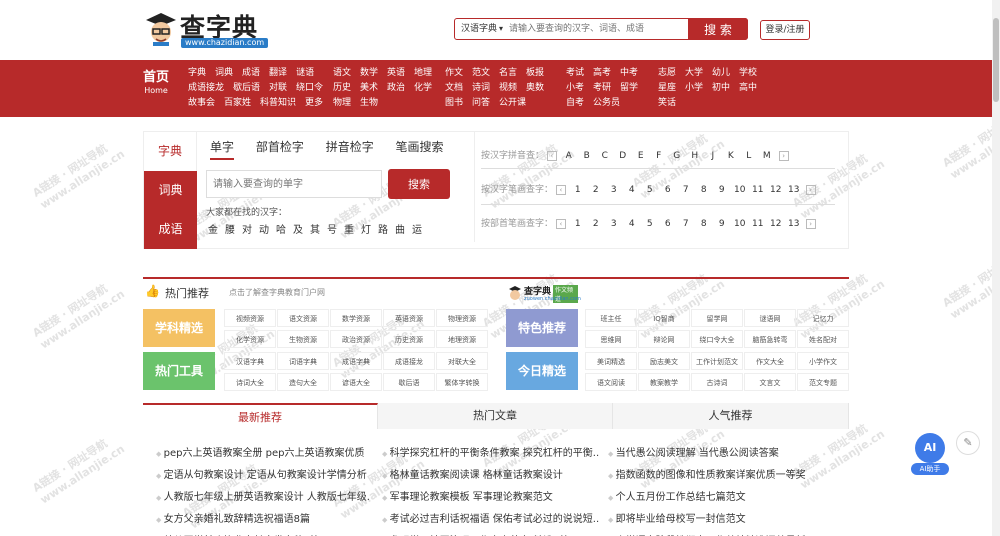 This screenshot has height=536, width=1000. I want to click on nav-link: 物理, so click(342, 103).